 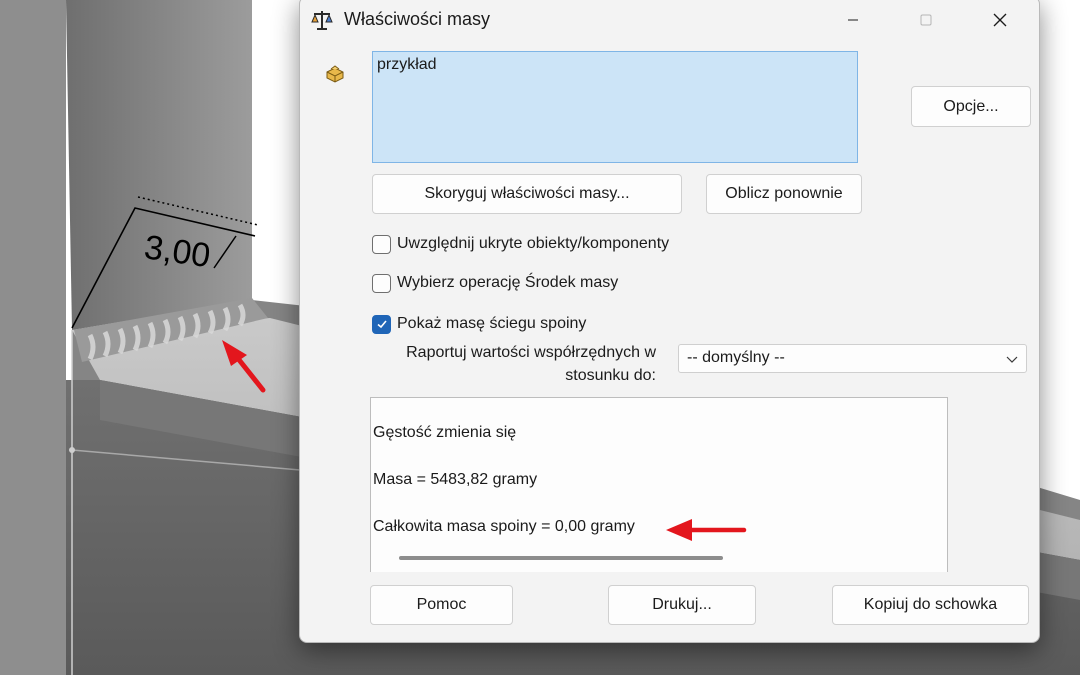 I want to click on include-hidden-checkbox, so click(x=381, y=244).